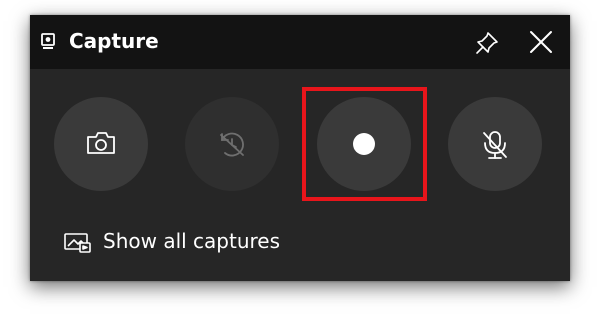 The height and width of the screenshot is (325, 600). Describe the element at coordinates (192, 241) in the screenshot. I see `show-all-captures-label: Show all captures` at that location.